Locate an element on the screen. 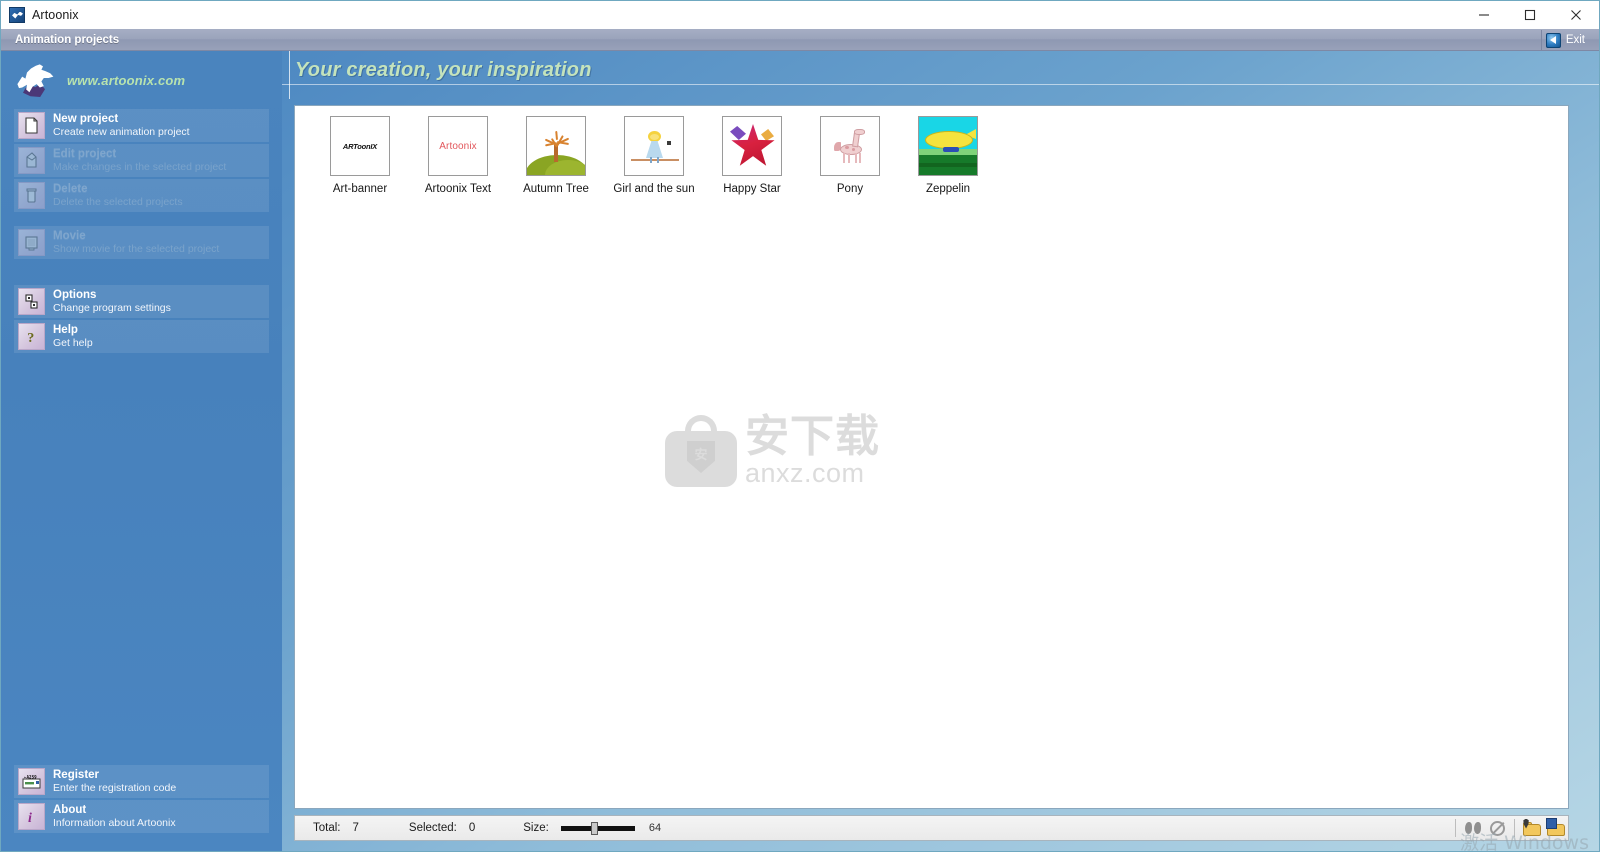  list-item: Artoonix Artoonix Text is located at coordinates (458, 155).